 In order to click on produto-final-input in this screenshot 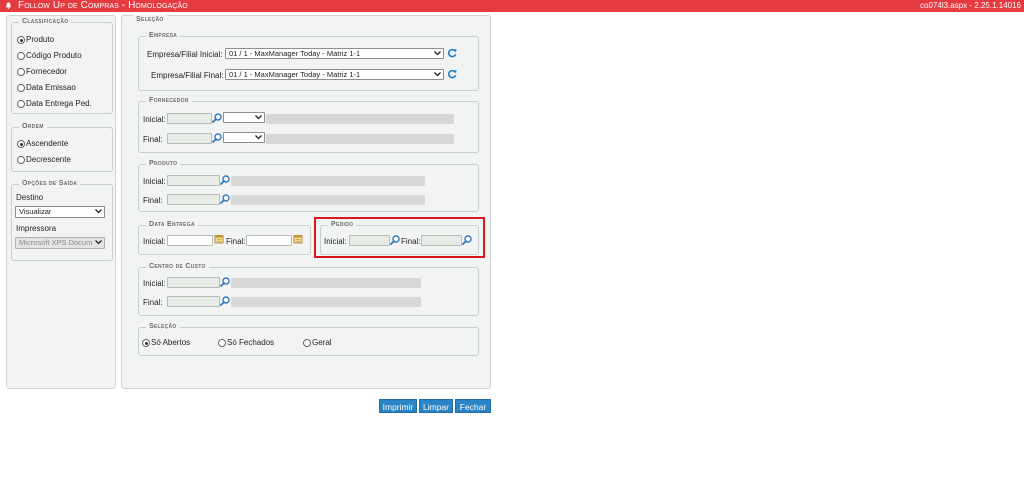, I will do `click(193, 199)`.